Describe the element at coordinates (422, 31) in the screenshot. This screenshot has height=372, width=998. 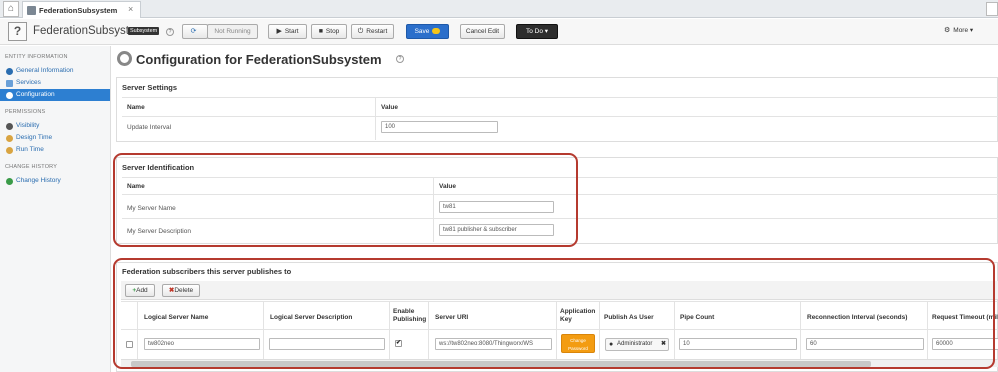
I see `save-label: Save` at that location.